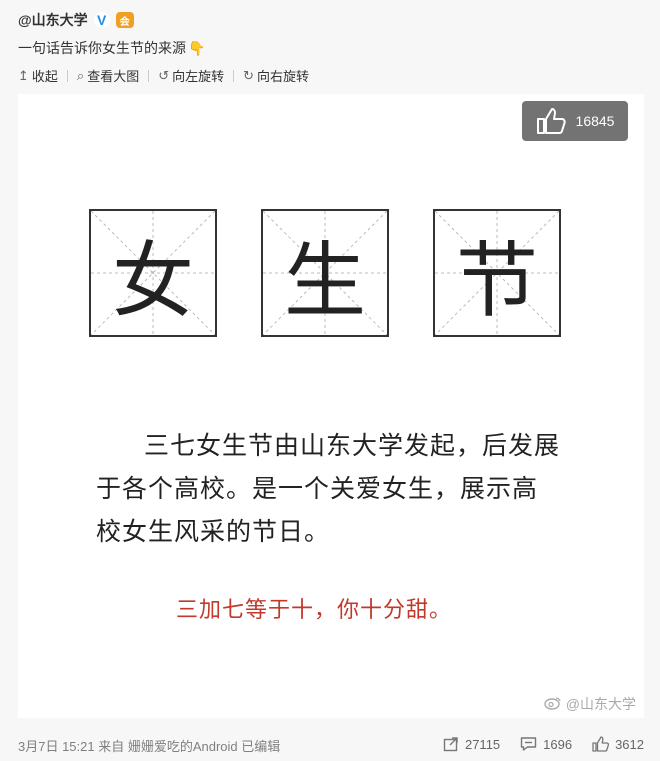  I want to click on comment-button: 1696, so click(546, 744).